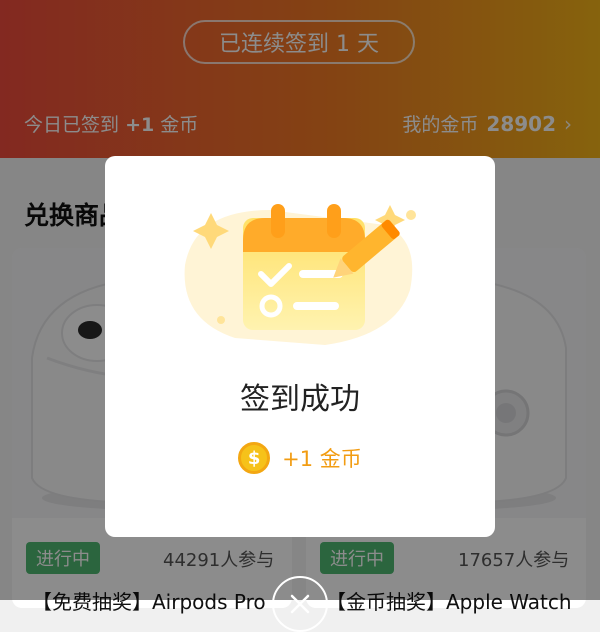 The image size is (600, 632). I want to click on modal-title: 签到成功, so click(300, 399).